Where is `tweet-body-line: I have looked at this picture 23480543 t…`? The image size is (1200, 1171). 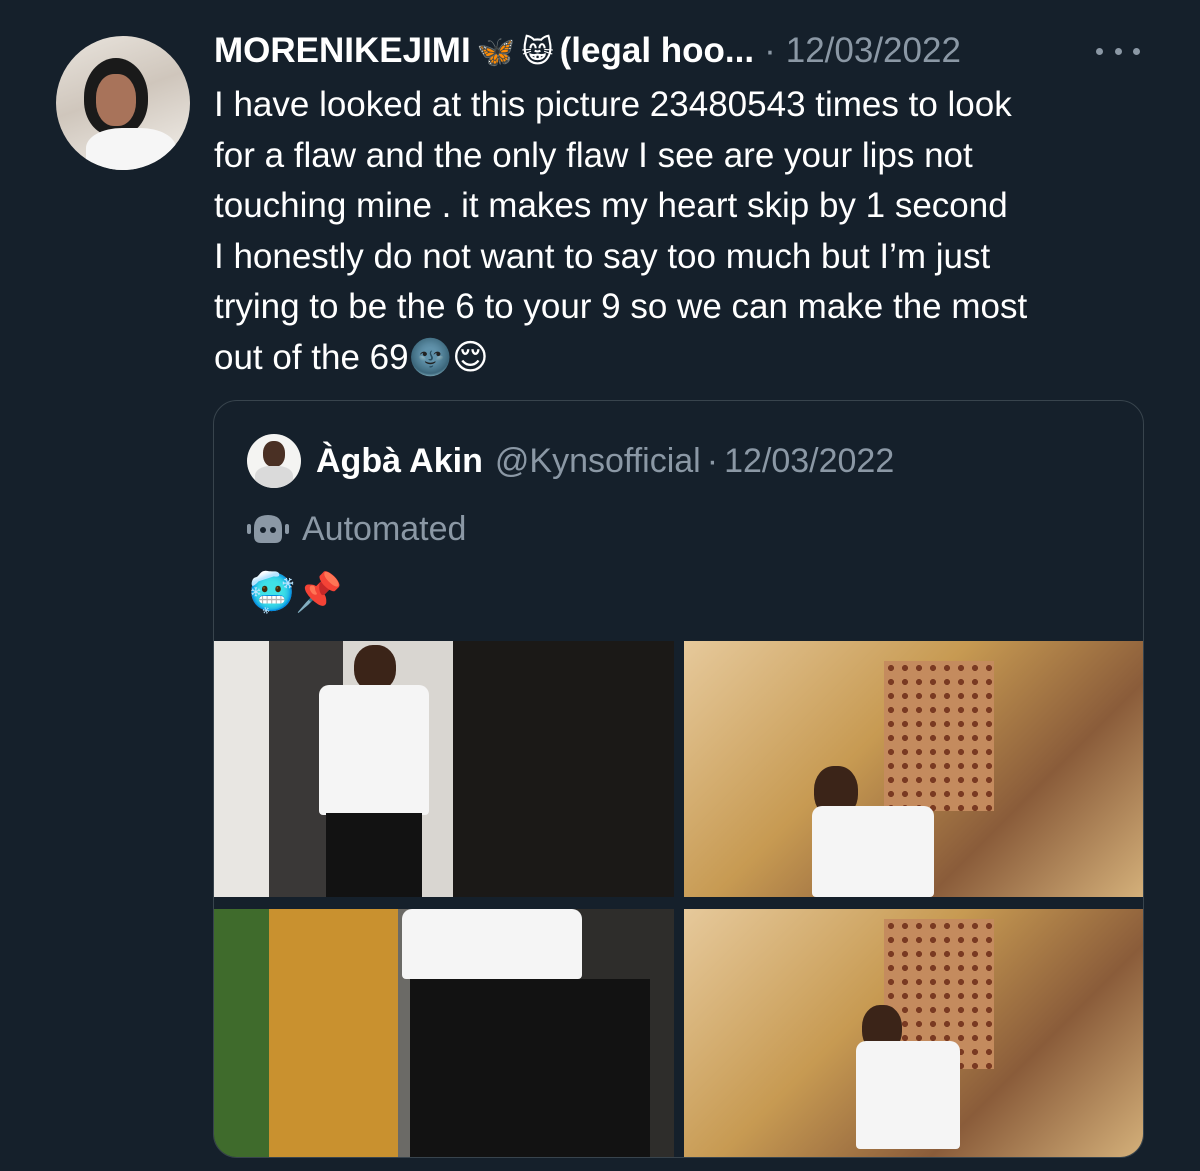 tweet-body-line: I have looked at this picture 23480543 t… is located at coordinates (613, 104).